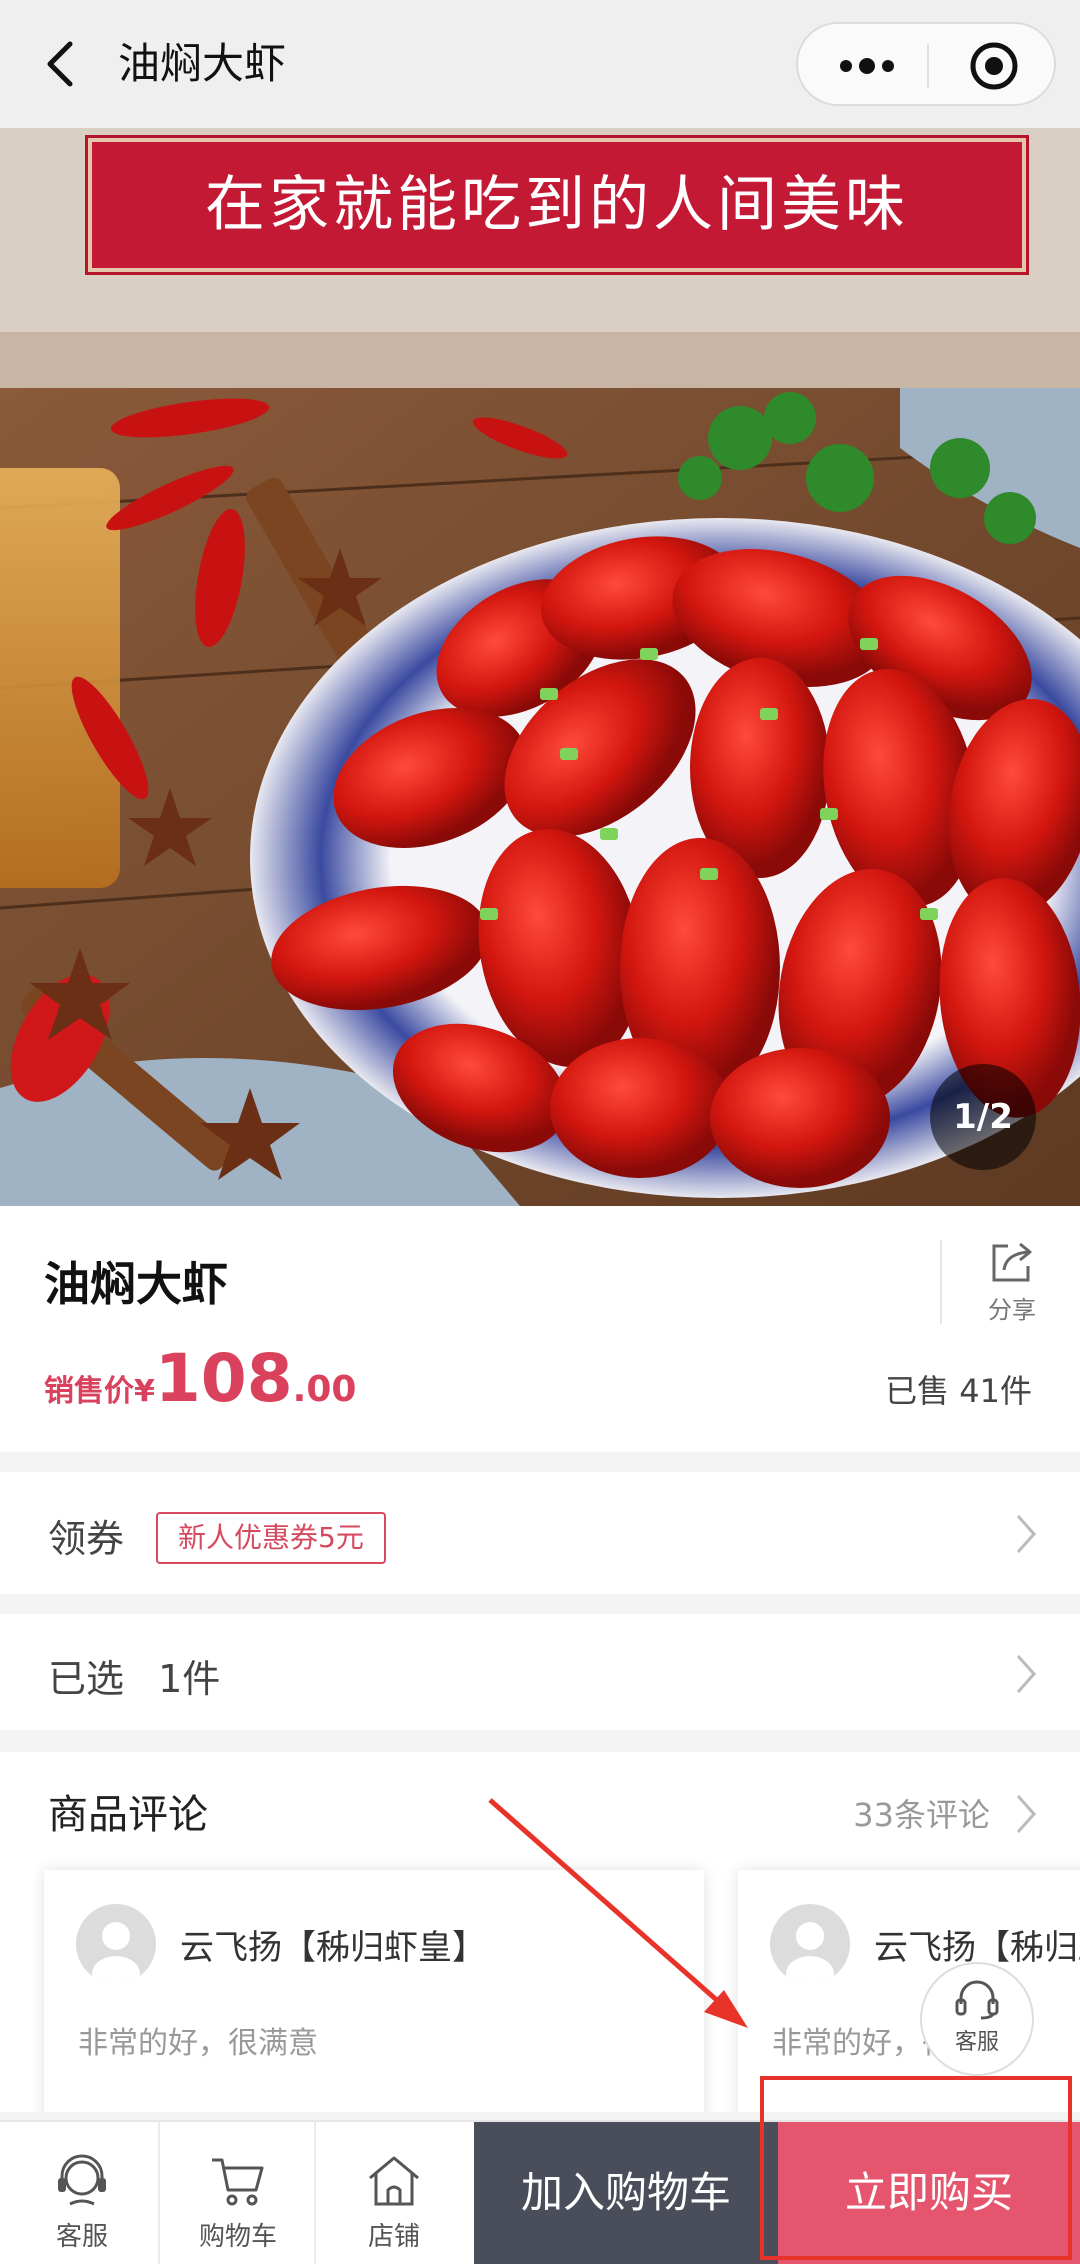 Image resolution: width=1080 pixels, height=2264 pixels. What do you see at coordinates (929, 2193) in the screenshot?
I see `buy-now-button: 立即购买` at bounding box center [929, 2193].